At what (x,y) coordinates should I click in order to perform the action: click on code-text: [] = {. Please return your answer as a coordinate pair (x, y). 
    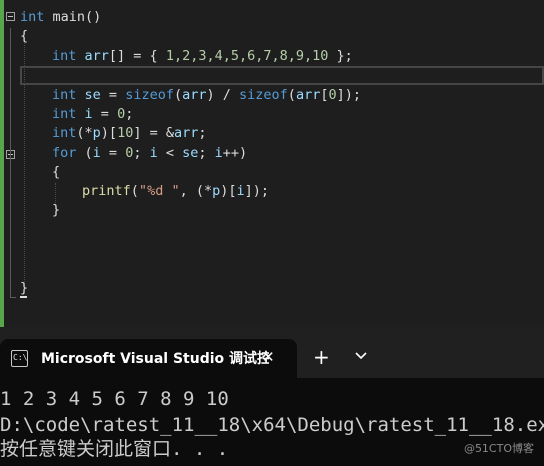
    Looking at the image, I should click on (137, 56).